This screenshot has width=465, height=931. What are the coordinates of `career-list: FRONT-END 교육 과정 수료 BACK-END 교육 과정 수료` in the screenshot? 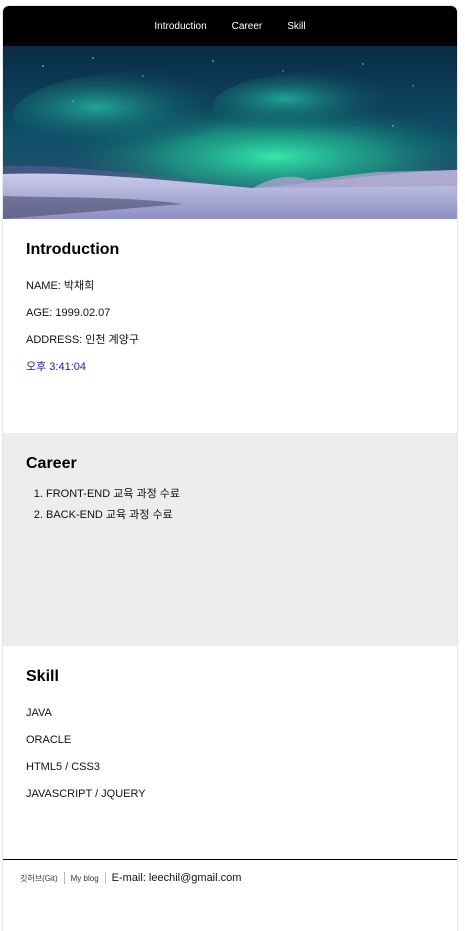 It's located at (230, 505).